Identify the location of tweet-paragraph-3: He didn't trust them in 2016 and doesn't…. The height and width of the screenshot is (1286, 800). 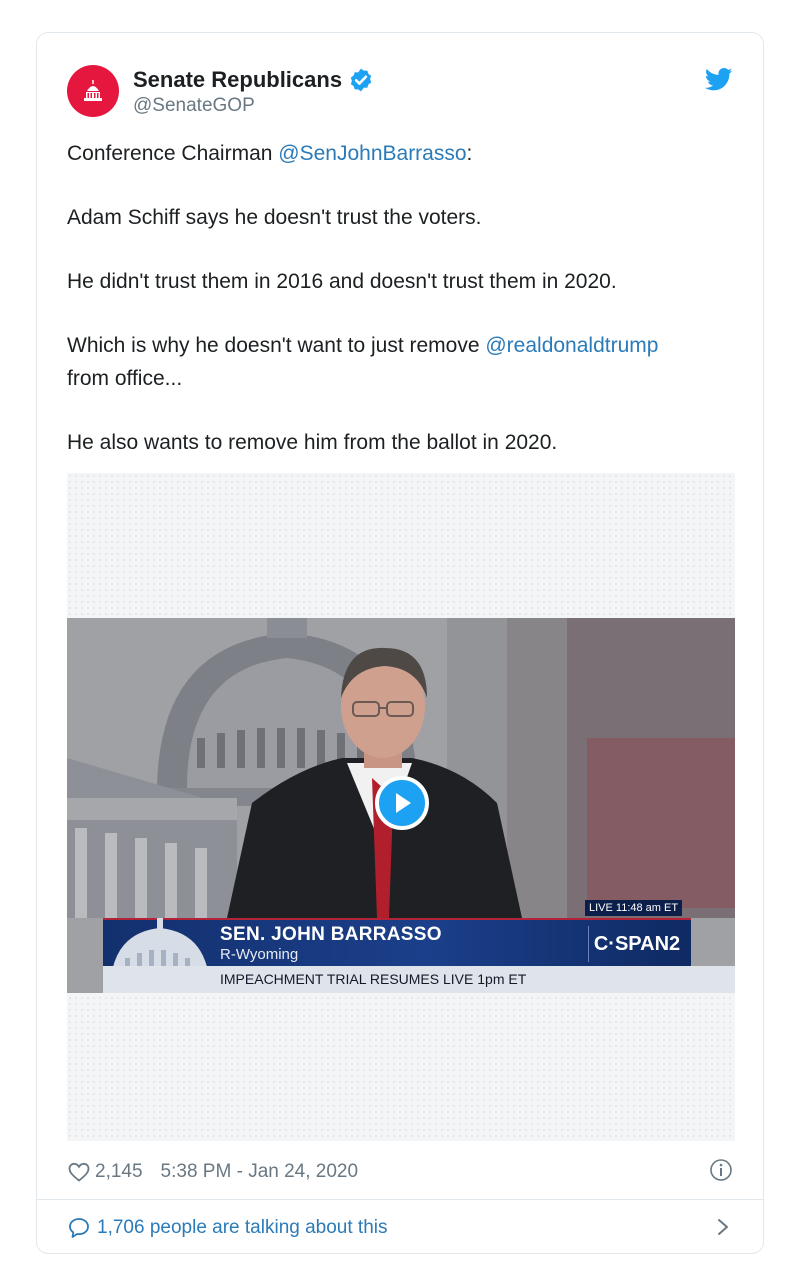
(342, 281).